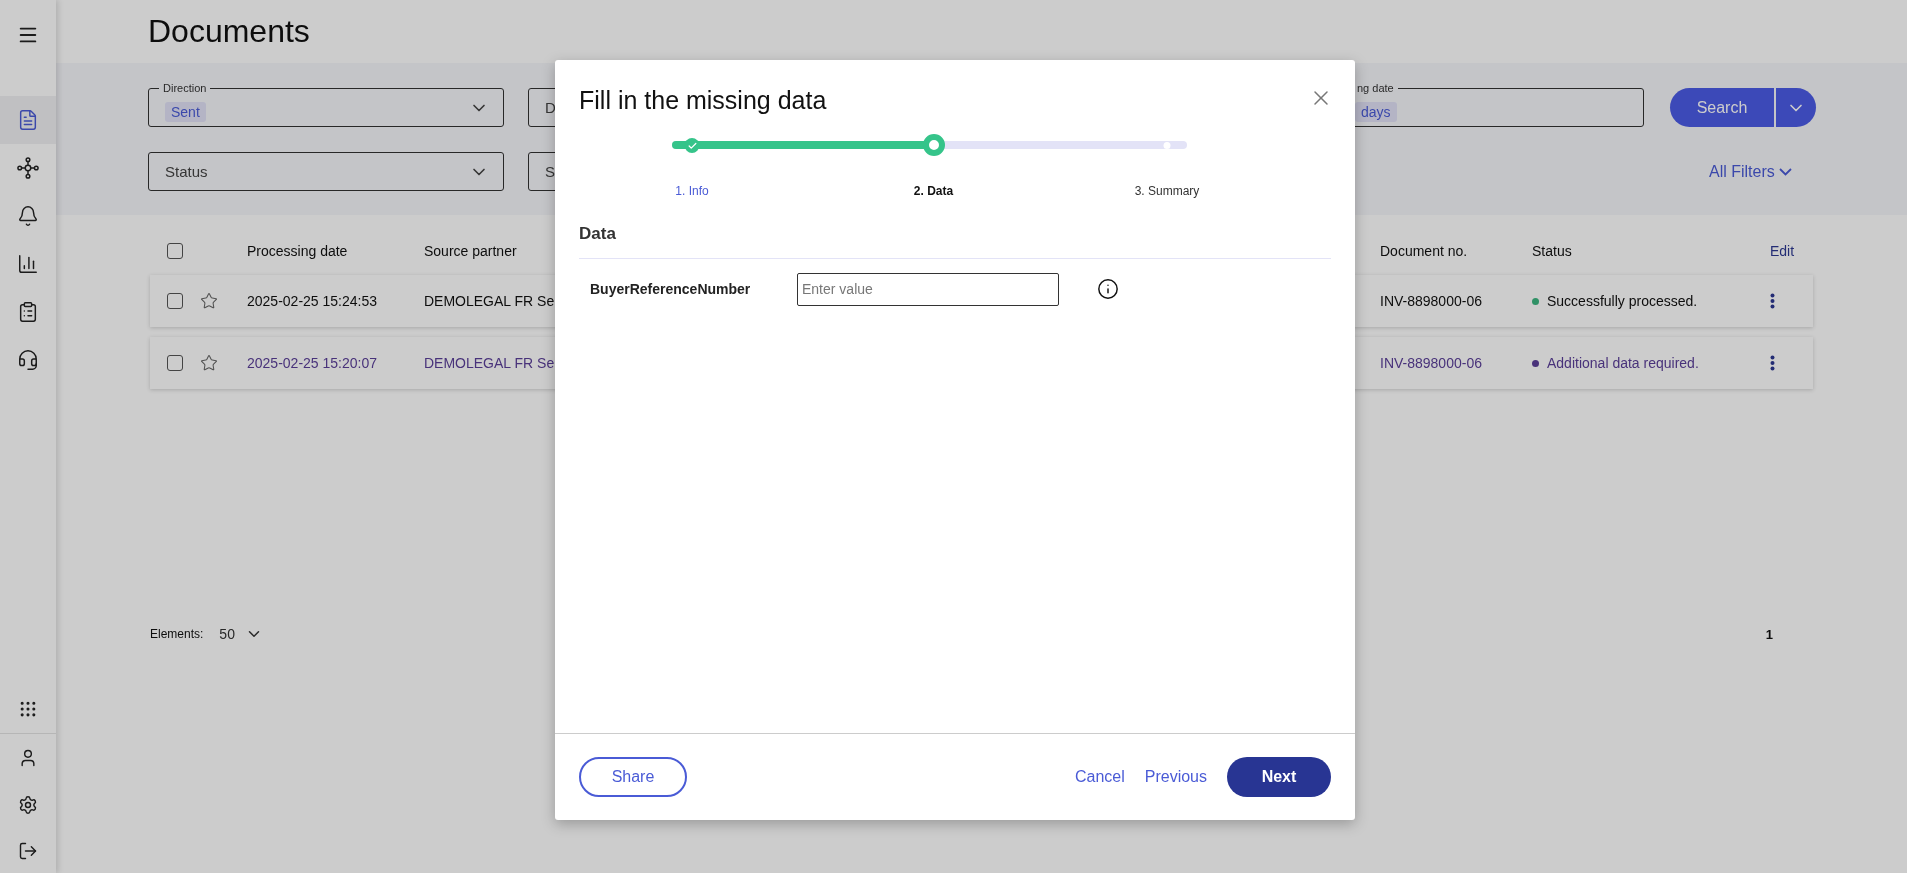  I want to click on section-heading: Data, so click(955, 241).